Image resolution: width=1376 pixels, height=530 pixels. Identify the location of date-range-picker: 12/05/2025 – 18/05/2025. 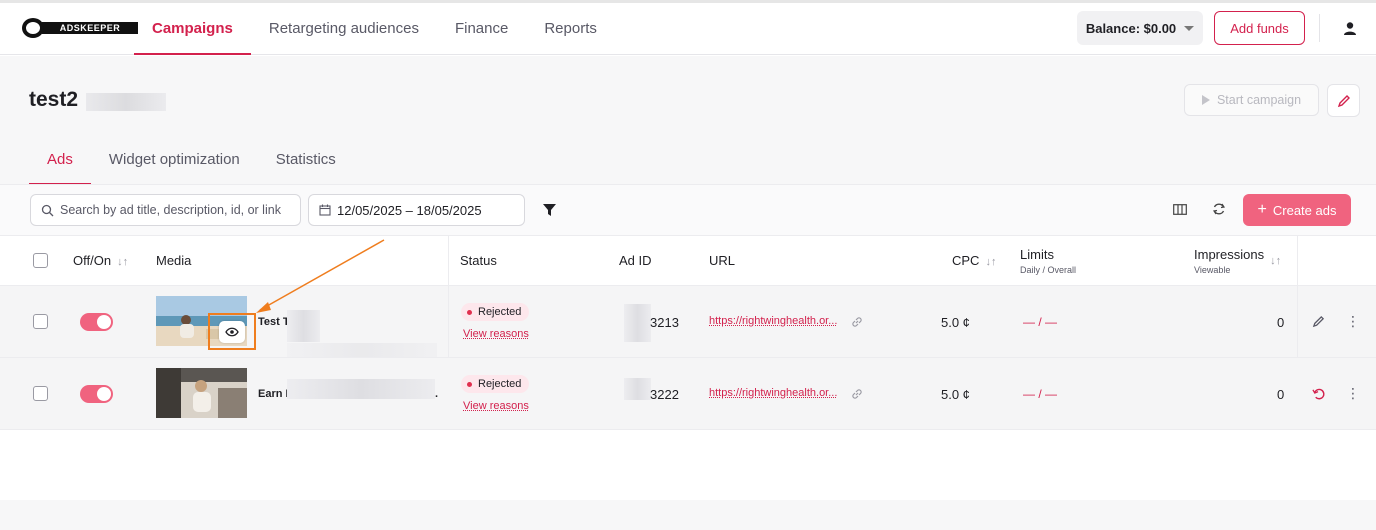
(416, 210).